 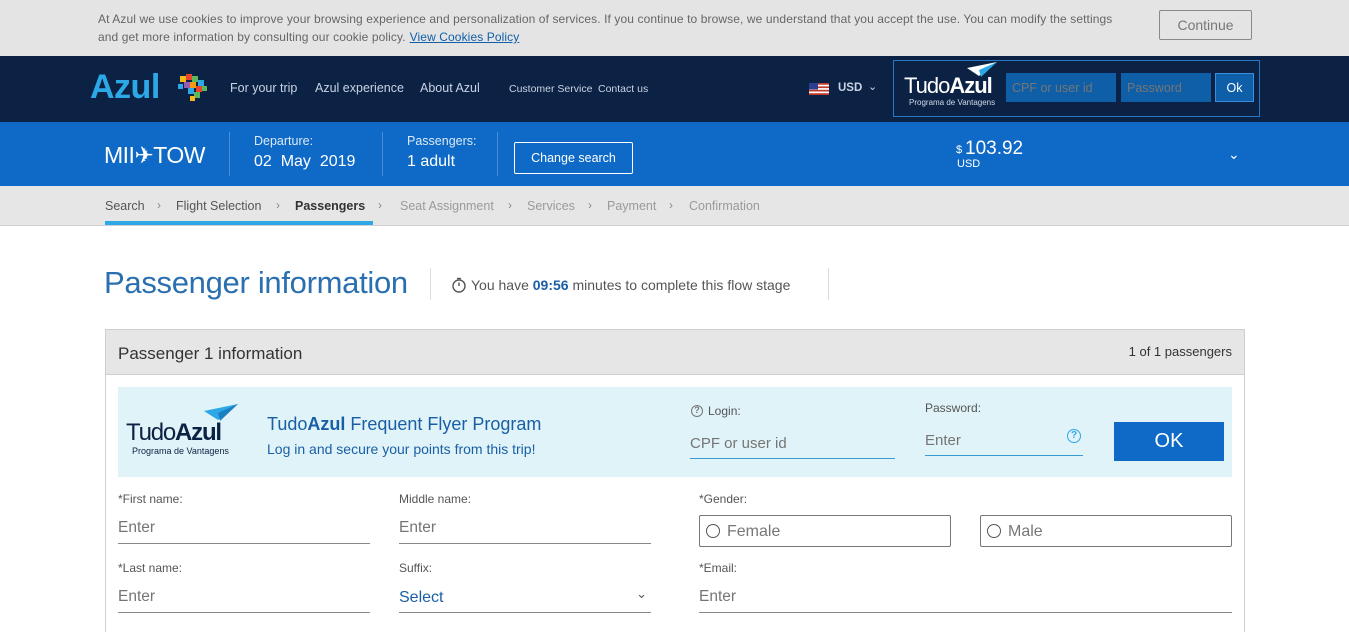 I want to click on step-seat-assignment: Seat Assignment, so click(x=447, y=206).